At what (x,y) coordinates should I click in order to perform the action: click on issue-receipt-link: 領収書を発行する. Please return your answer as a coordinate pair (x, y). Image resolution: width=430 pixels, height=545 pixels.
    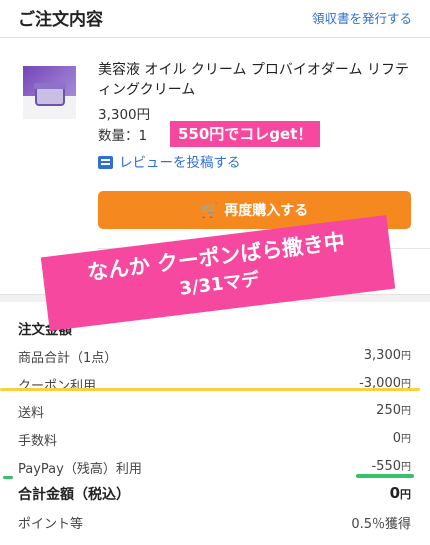
    Looking at the image, I should click on (362, 17).